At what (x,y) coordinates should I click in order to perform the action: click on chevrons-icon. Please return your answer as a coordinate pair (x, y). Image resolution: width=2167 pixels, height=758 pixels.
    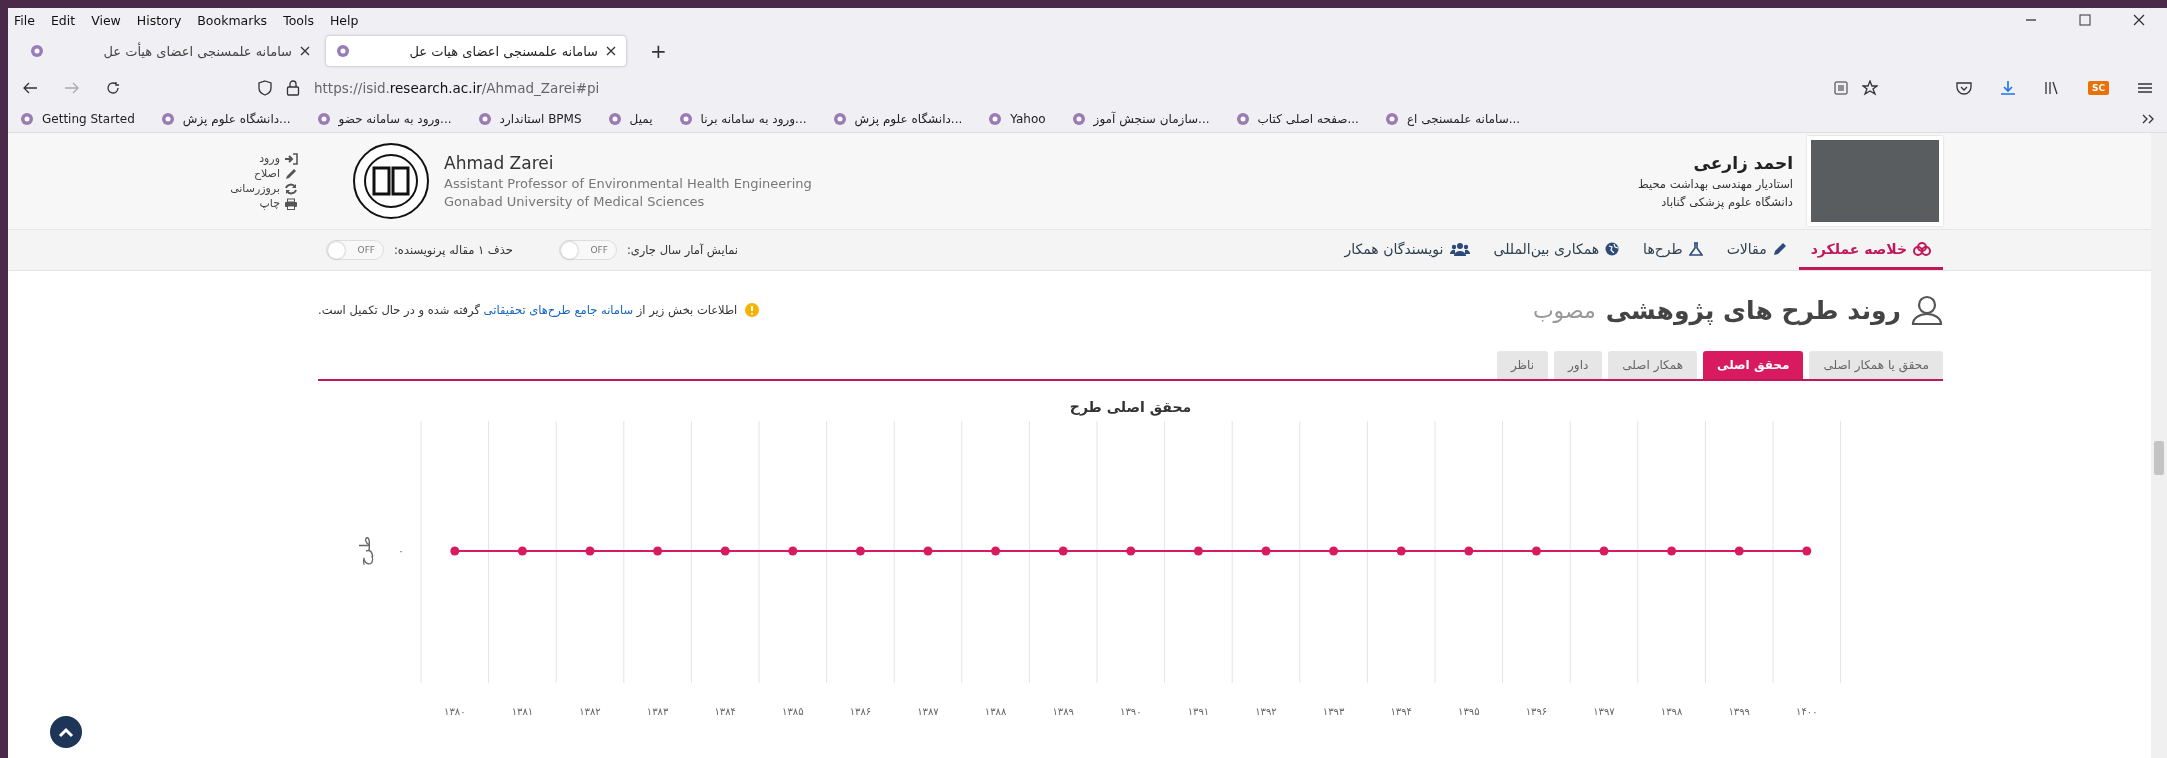
    Looking at the image, I should click on (2148, 119).